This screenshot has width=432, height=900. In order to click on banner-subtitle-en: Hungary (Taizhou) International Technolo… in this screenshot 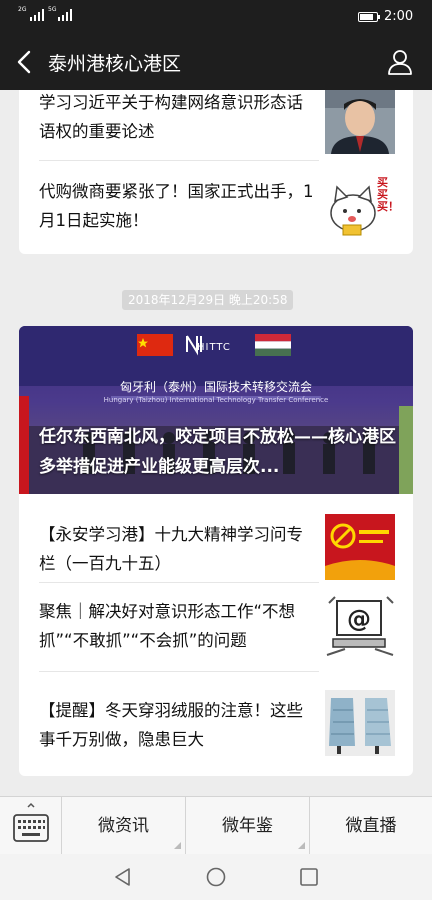, I will do `click(216, 400)`.